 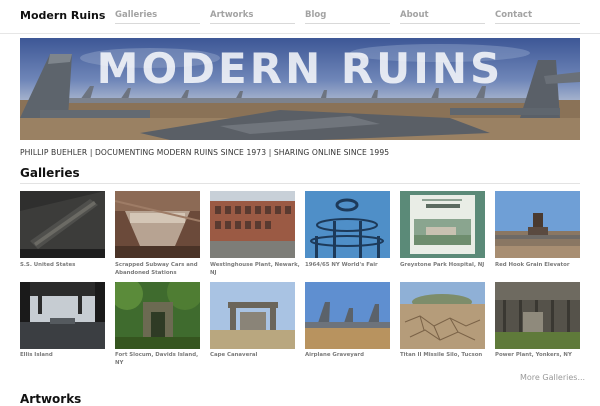 I want to click on gallery-thumb-titan-silo, so click(x=442, y=315).